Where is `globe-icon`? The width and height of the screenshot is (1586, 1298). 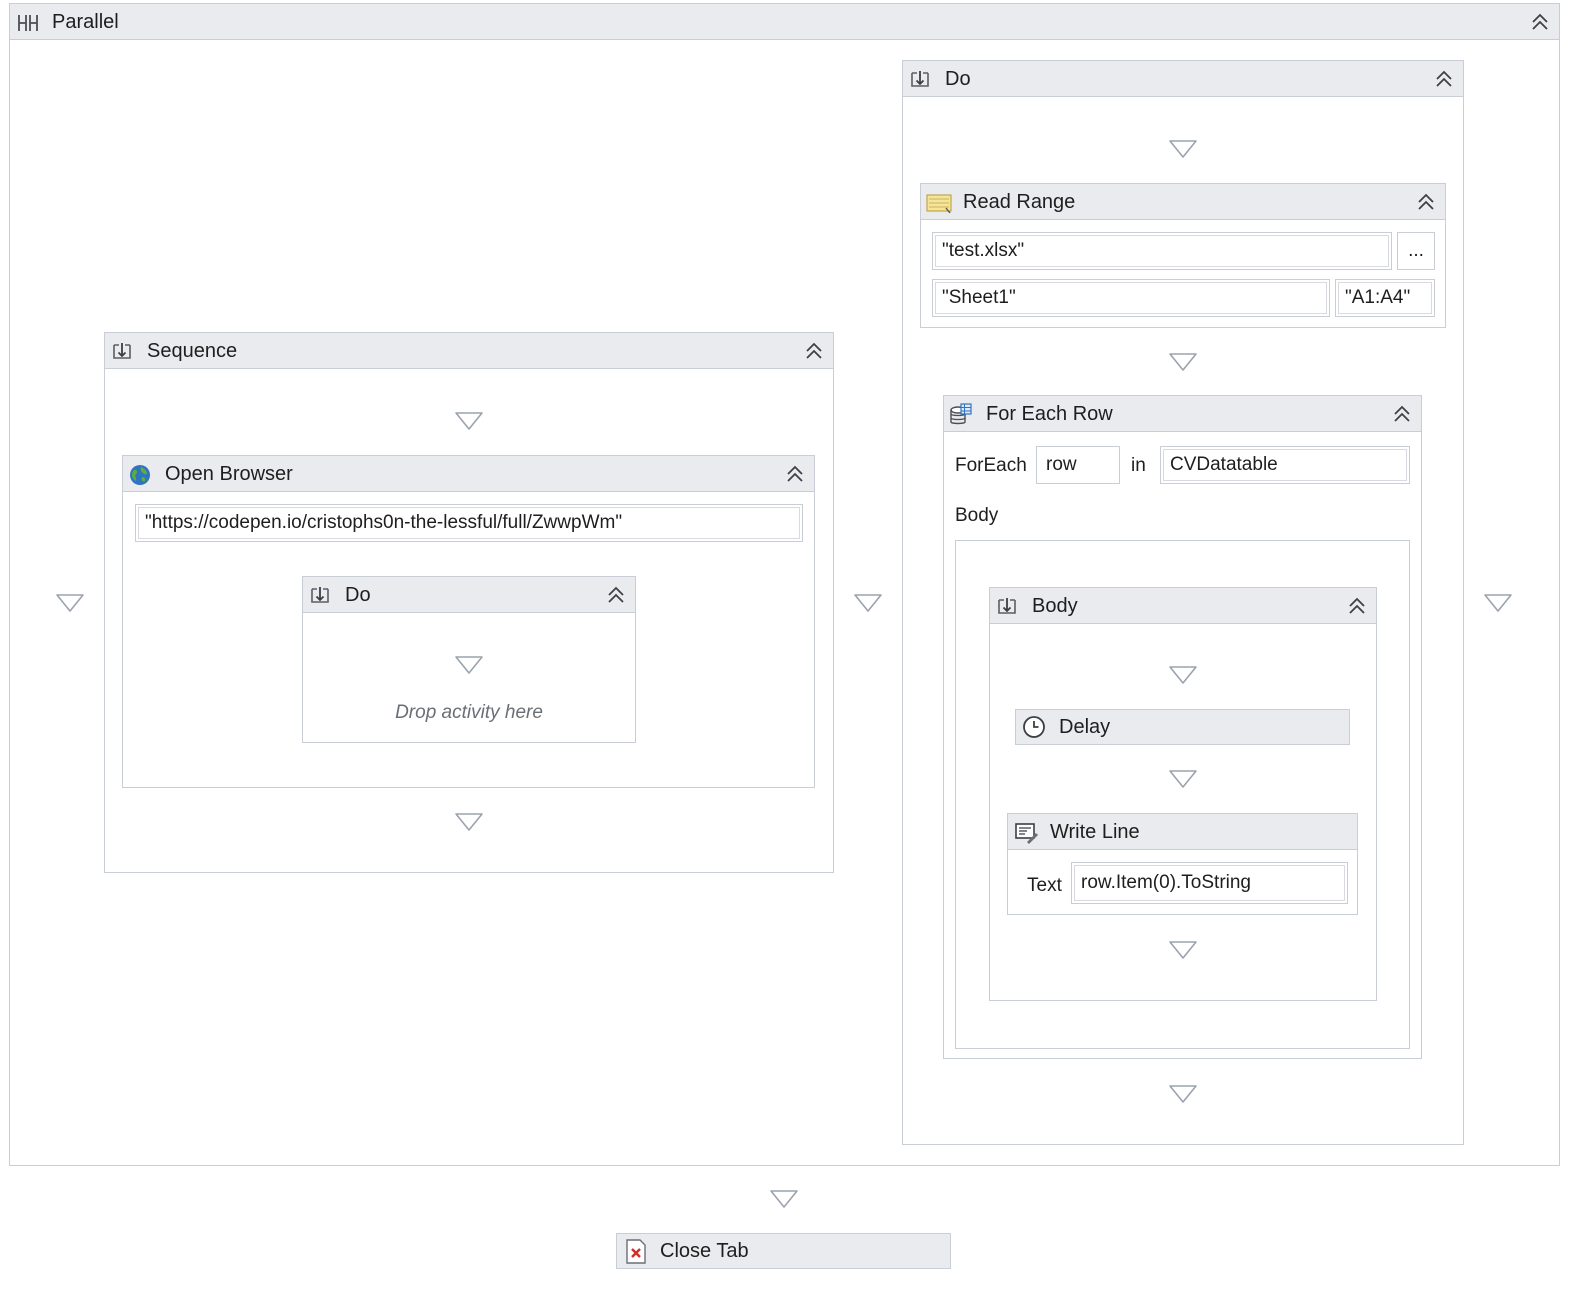
globe-icon is located at coordinates (140, 475).